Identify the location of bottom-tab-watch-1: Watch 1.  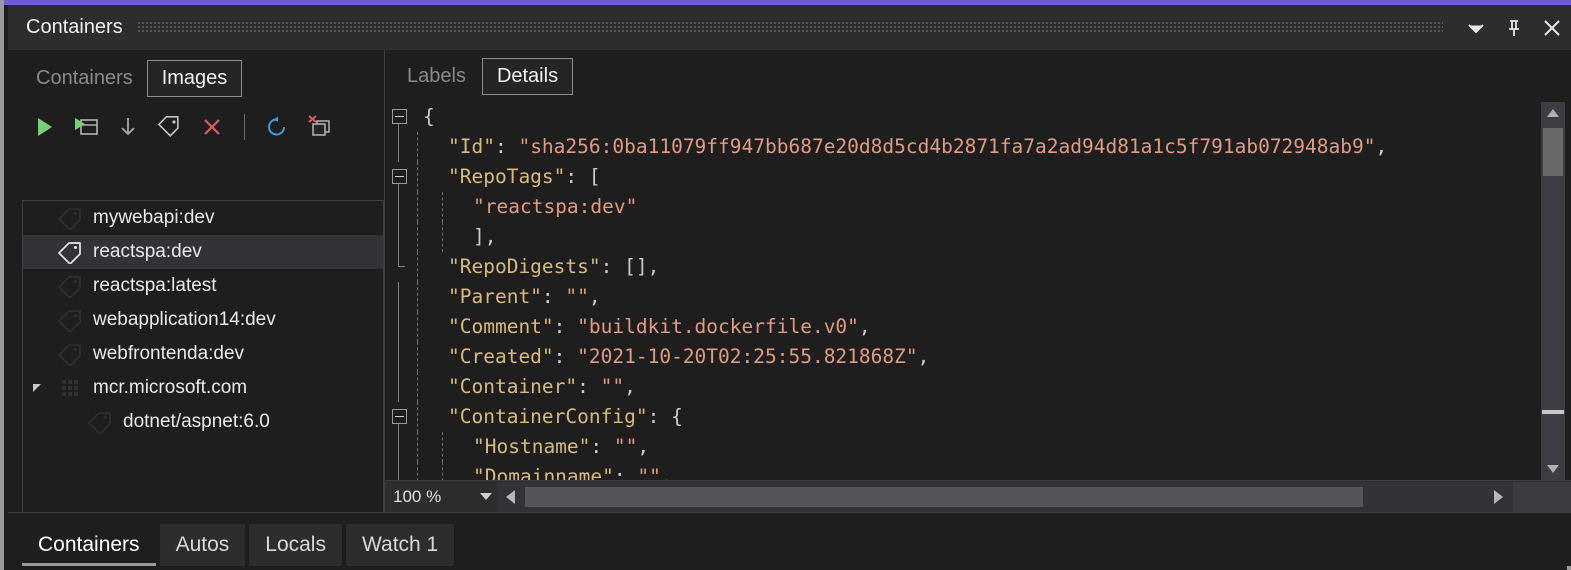
(400, 545).